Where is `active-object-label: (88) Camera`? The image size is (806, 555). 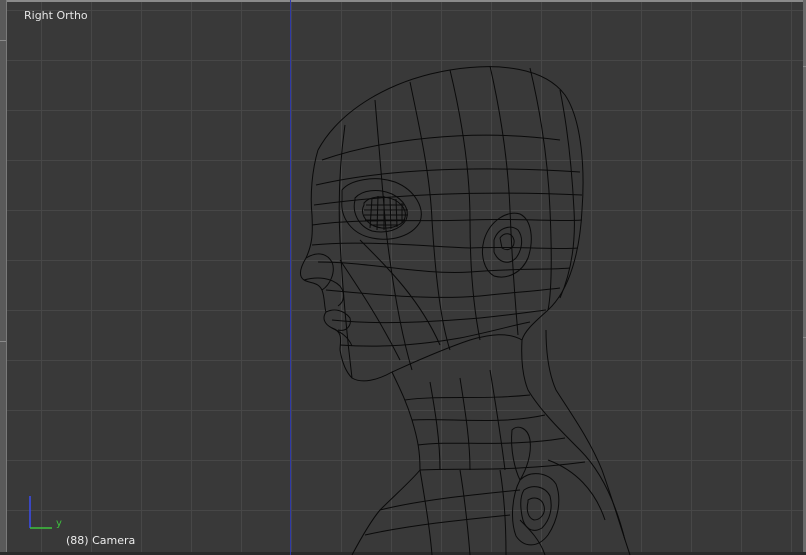 active-object-label: (88) Camera is located at coordinates (101, 540).